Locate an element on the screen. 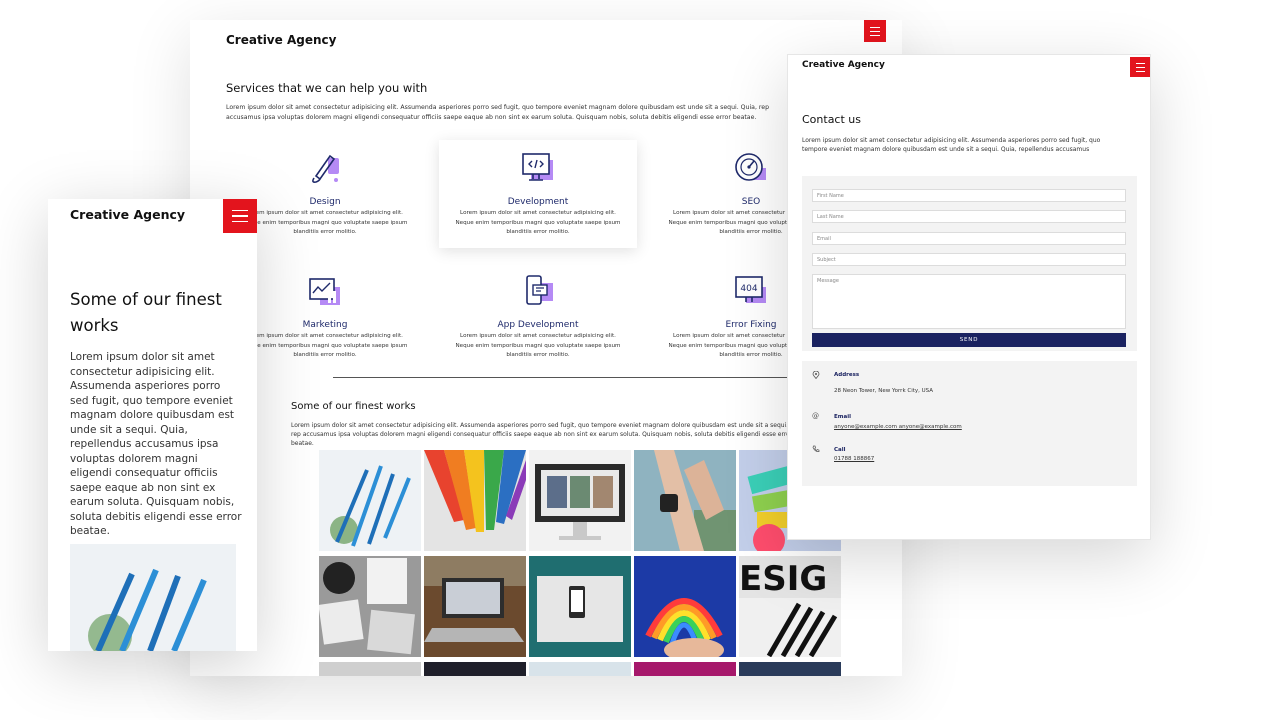 The width and height of the screenshot is (1280, 720). address-label: Address is located at coordinates (847, 375).